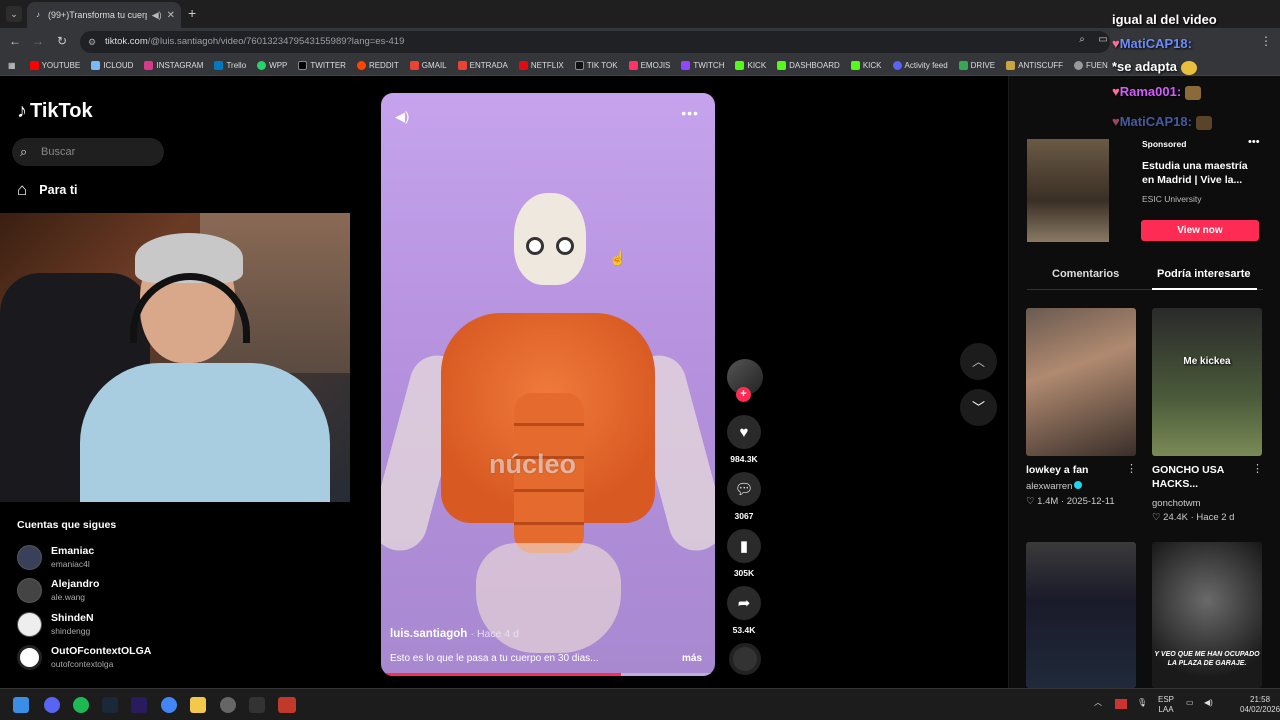 Image resolution: width=1280 pixels, height=720 pixels. I want to click on search-input: ⌕ Buscar, so click(88, 152).